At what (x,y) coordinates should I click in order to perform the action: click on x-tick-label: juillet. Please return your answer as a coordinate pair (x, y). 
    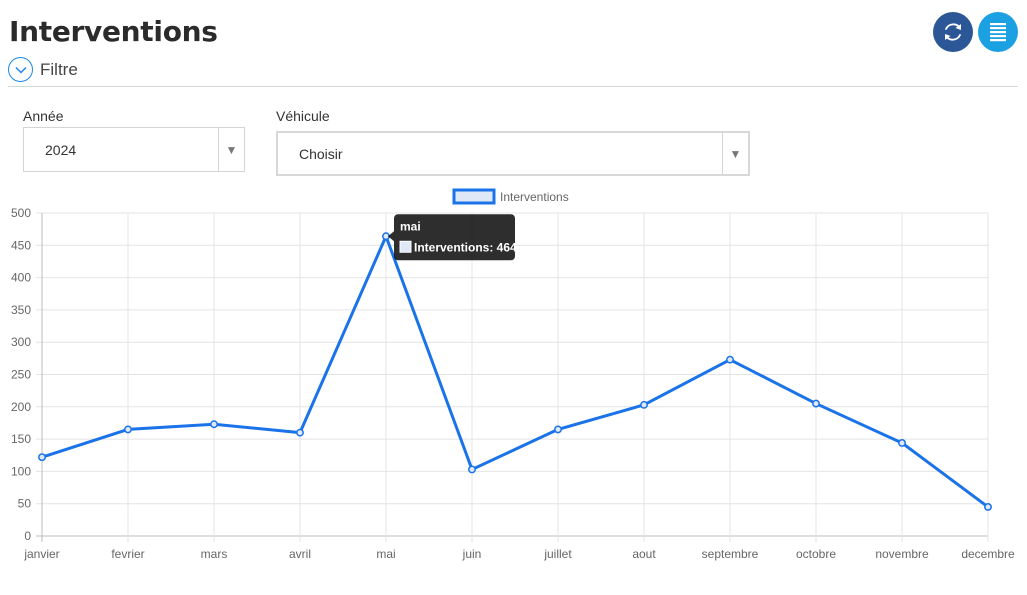
    Looking at the image, I should click on (557, 554).